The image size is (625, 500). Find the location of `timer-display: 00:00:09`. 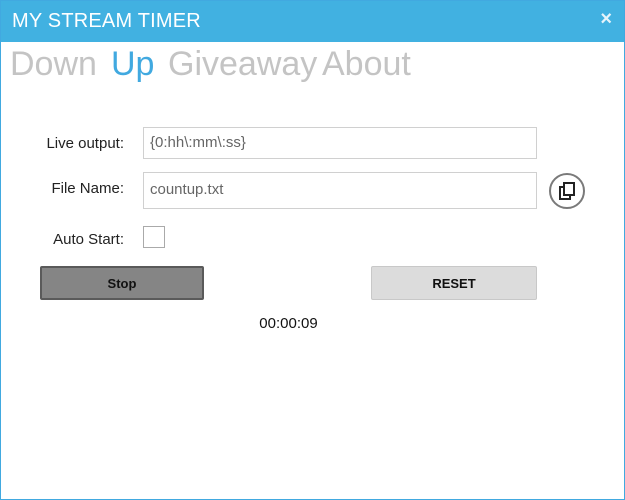

timer-display: 00:00:09 is located at coordinates (288, 323).